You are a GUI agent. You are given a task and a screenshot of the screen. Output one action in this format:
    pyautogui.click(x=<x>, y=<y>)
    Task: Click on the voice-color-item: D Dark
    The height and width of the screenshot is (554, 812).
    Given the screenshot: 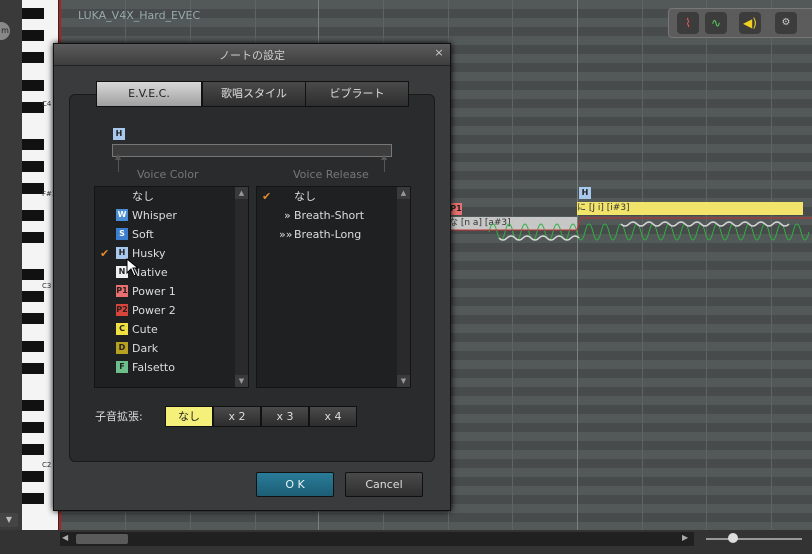 What is the action you would take?
    pyautogui.click(x=164, y=348)
    